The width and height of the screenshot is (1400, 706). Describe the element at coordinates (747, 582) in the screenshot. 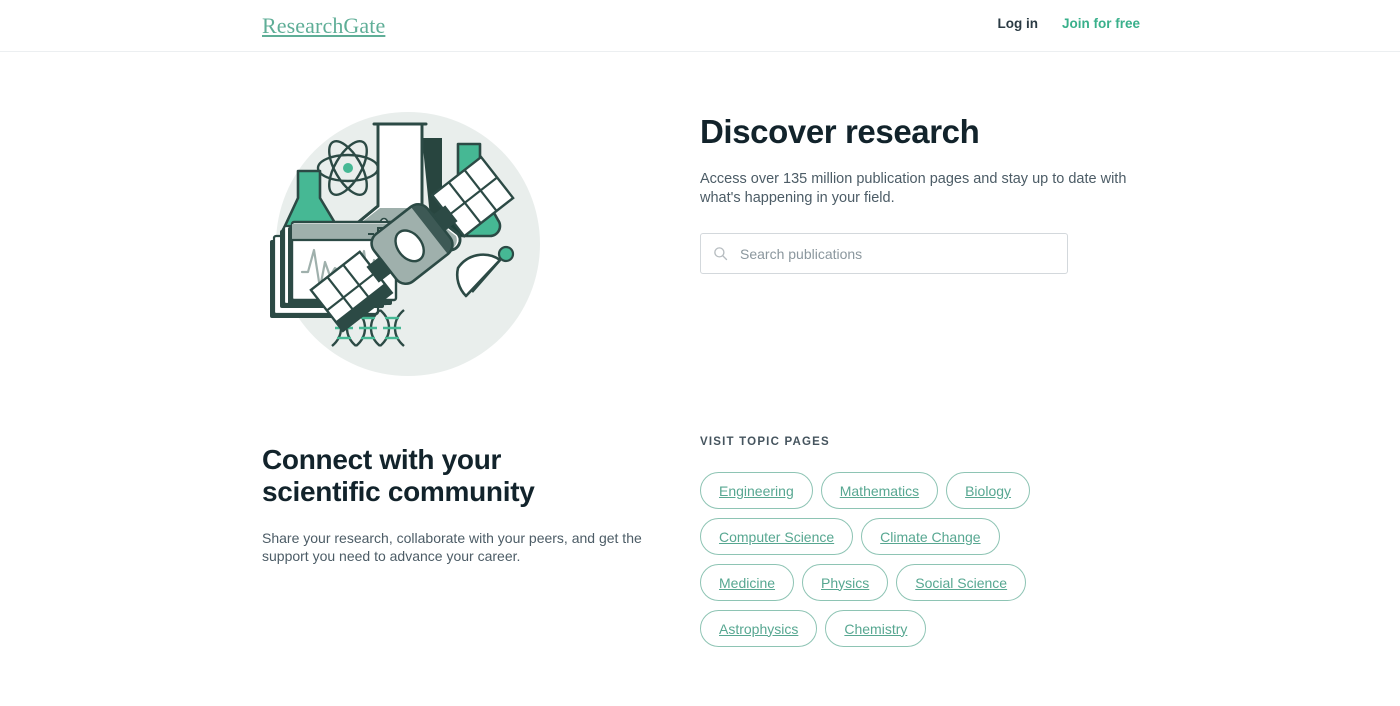

I see `topic-chip: Medicine` at that location.